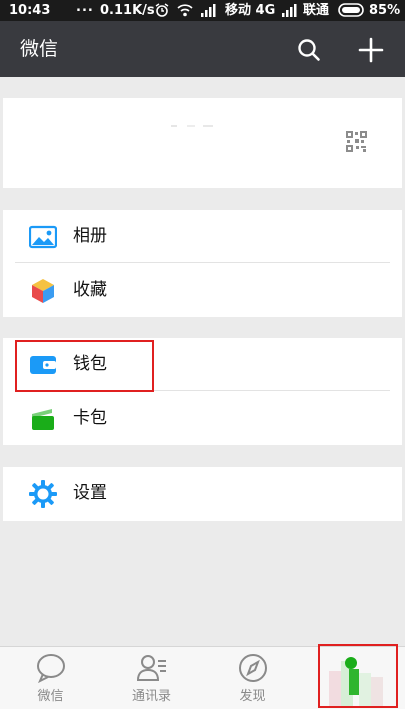 The image size is (405, 709). Describe the element at coordinates (185, 10) in the screenshot. I see `wifi-icon` at that location.